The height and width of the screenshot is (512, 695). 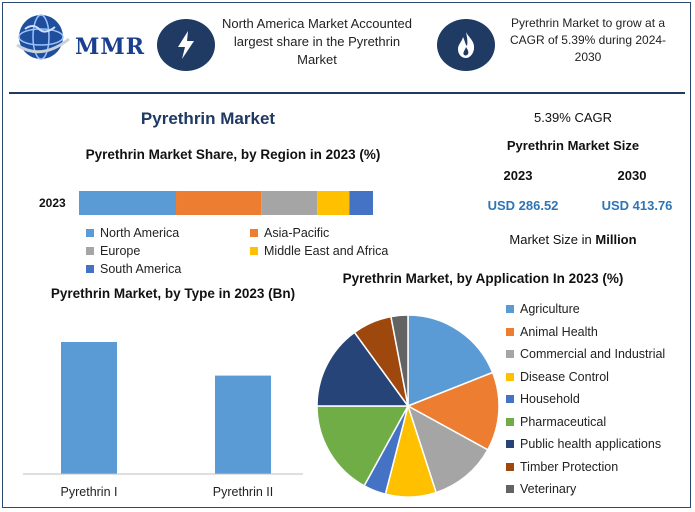 What do you see at coordinates (243, 424) in the screenshot?
I see `type-bar-pyrethrin-ii` at bounding box center [243, 424].